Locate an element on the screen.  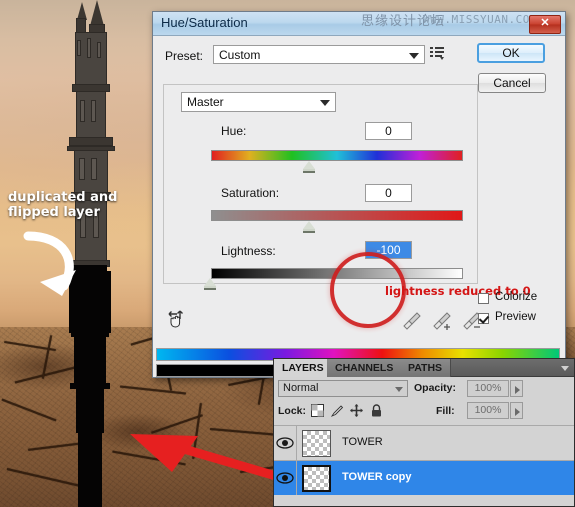
preset-value: Custom is located at coordinates (240, 55).